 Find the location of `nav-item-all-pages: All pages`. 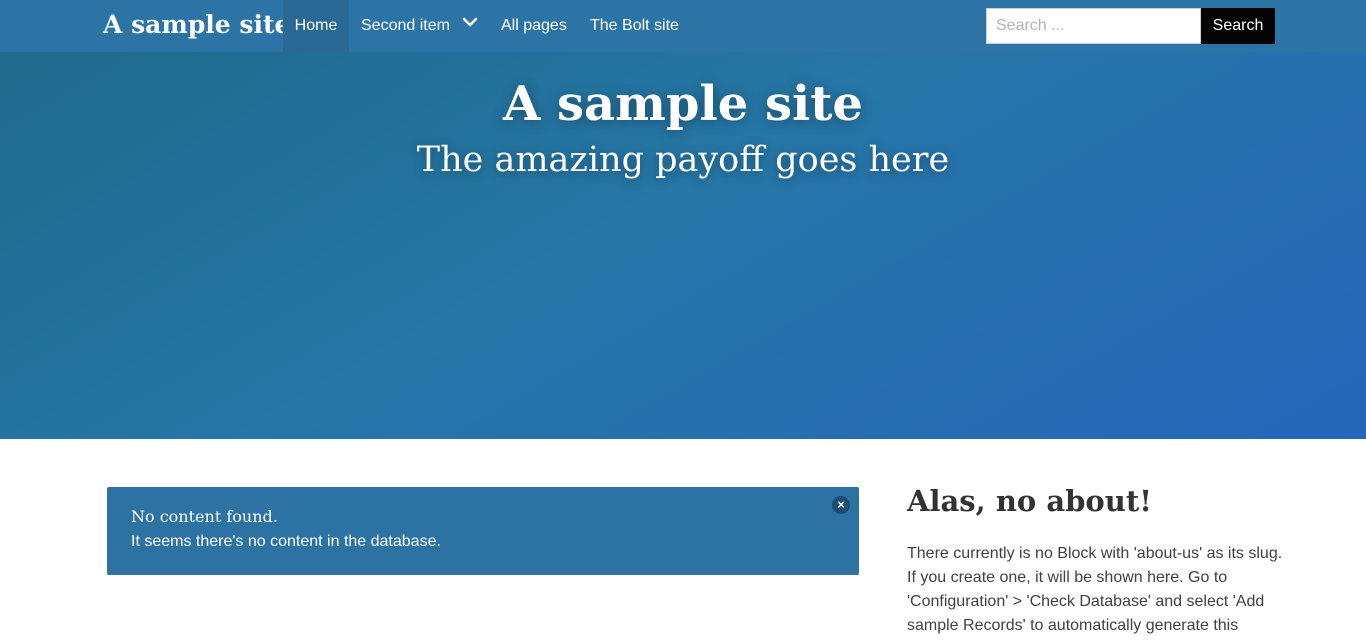

nav-item-all-pages: All pages is located at coordinates (534, 26).